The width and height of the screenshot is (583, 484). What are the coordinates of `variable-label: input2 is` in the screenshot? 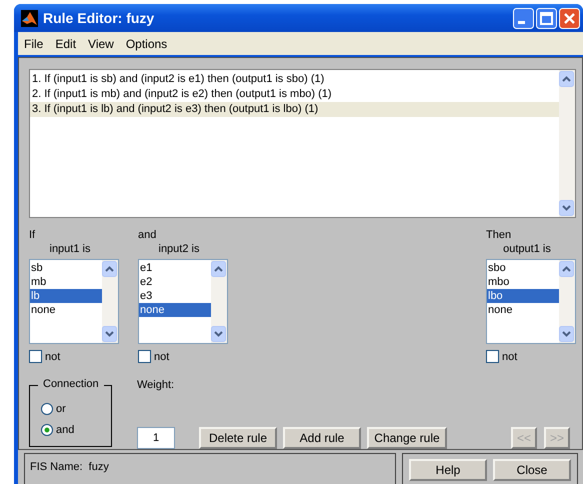 It's located at (179, 249).